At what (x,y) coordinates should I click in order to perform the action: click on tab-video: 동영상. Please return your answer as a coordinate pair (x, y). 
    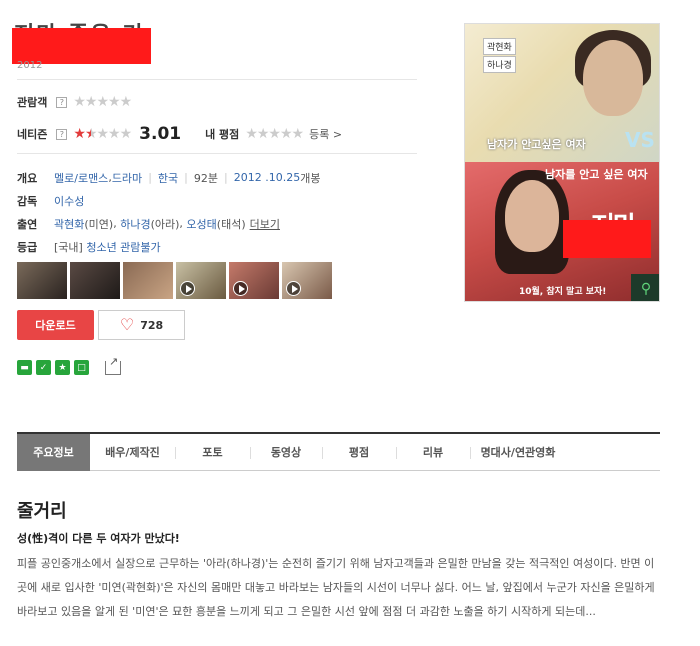
    Looking at the image, I should click on (286, 452).